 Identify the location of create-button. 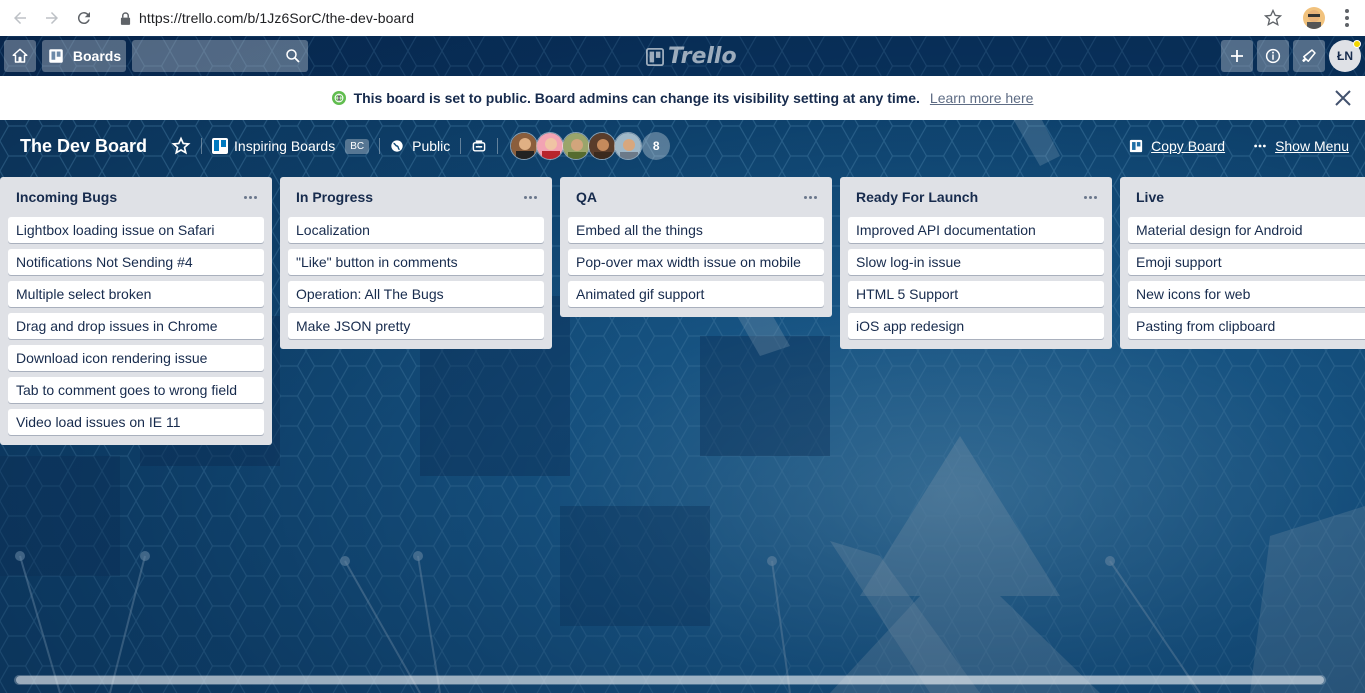
(1237, 56).